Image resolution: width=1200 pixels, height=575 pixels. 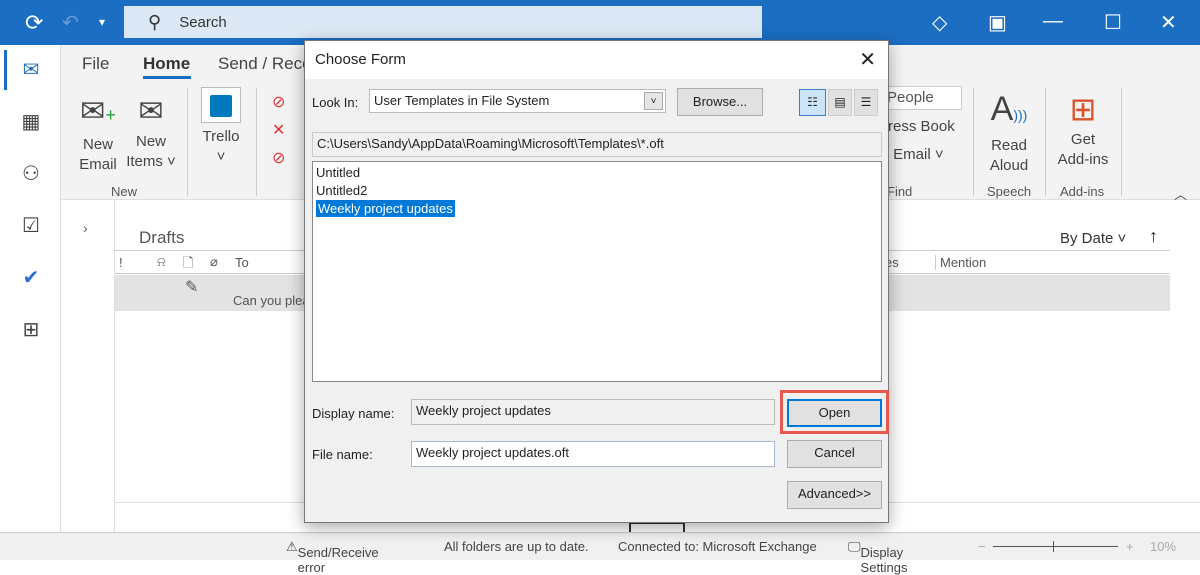 What do you see at coordinates (1009, 191) in the screenshot?
I see `group-label-speech: Speech` at bounding box center [1009, 191].